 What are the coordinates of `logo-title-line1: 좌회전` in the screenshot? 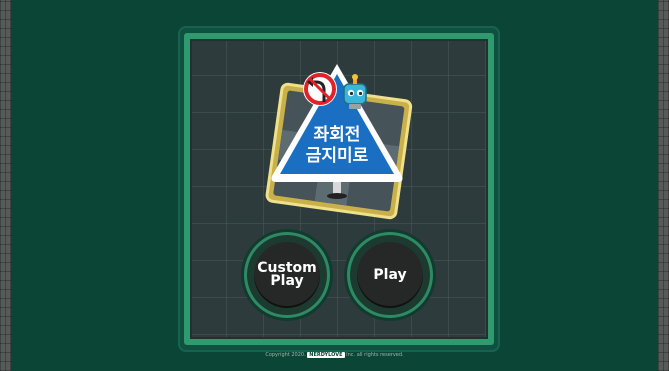 It's located at (337, 135).